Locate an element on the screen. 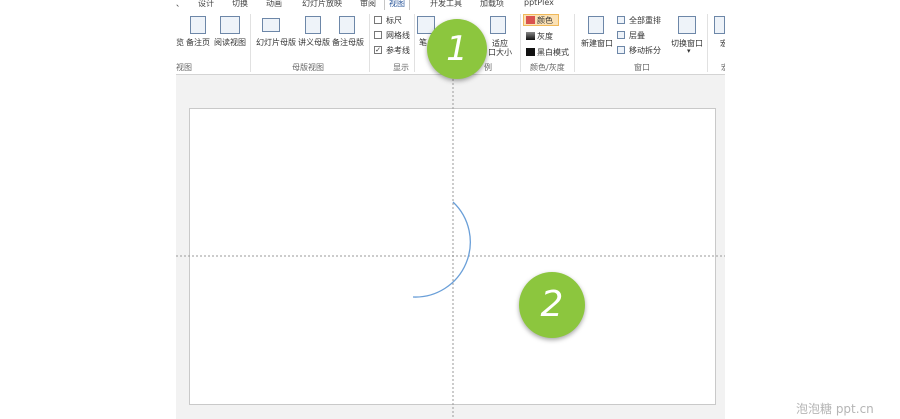 The height and width of the screenshot is (419, 900). step-badge-2: 2 is located at coordinates (552, 305).